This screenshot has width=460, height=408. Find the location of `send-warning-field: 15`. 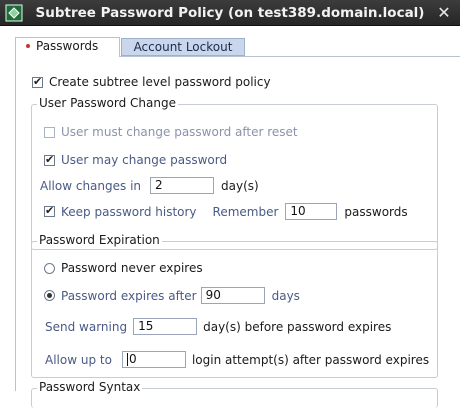

send-warning-field: 15 is located at coordinates (165, 326).